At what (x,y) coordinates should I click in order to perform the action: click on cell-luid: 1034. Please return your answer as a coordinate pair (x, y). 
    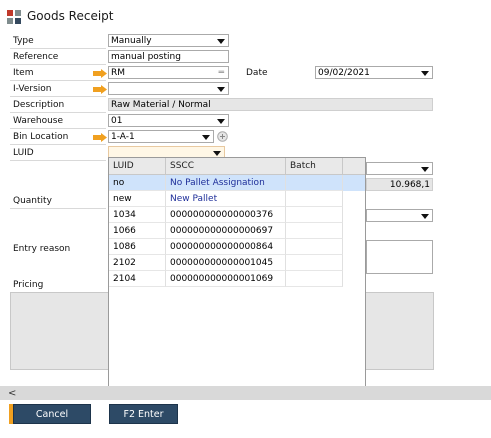
    Looking at the image, I should click on (137, 215).